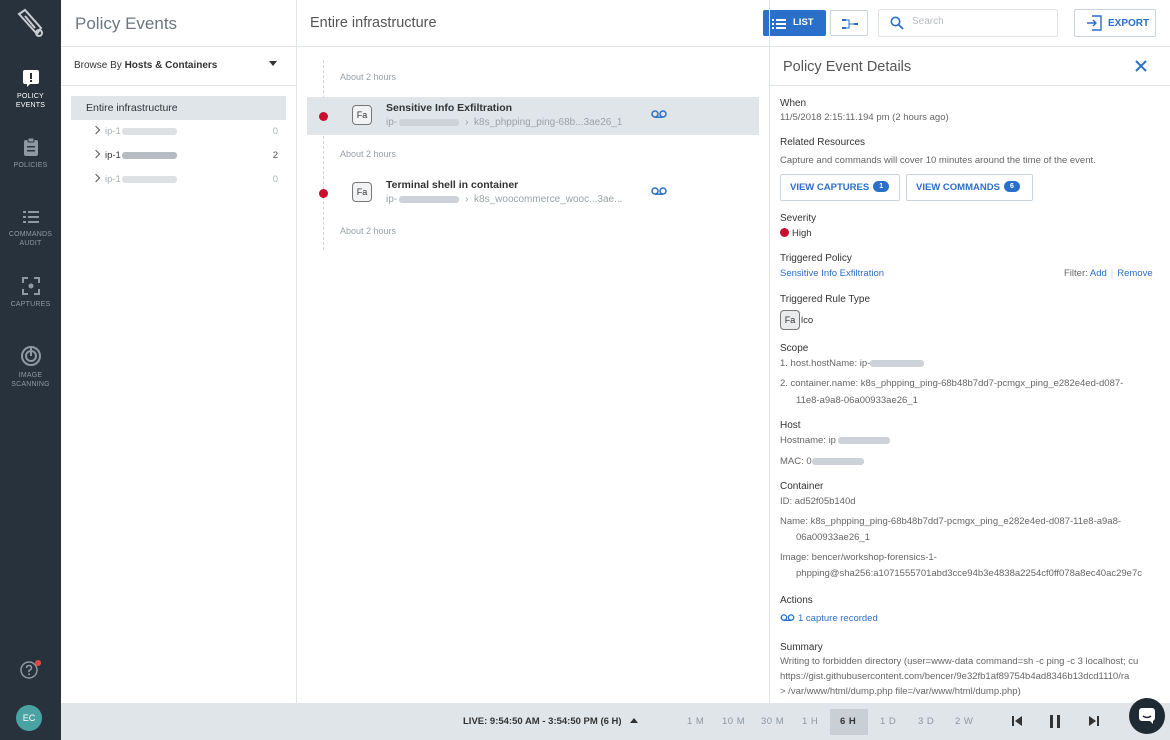 The image size is (1170, 740). Describe the element at coordinates (1055, 721) in the screenshot. I see `pause-icon` at that location.